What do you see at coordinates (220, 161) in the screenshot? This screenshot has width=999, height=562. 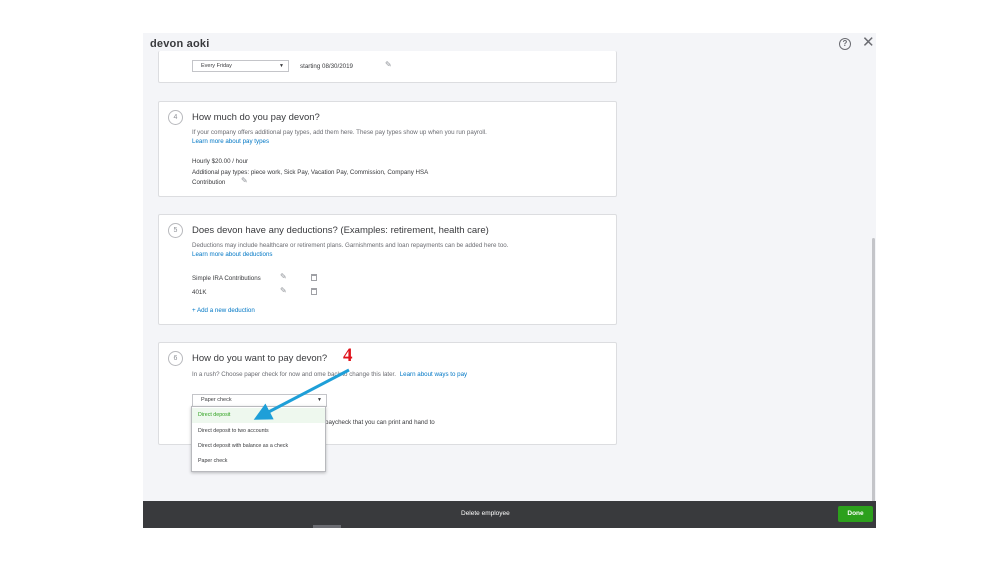 I see `hourly-rate-text: Hourly $20.00 / hour` at bounding box center [220, 161].